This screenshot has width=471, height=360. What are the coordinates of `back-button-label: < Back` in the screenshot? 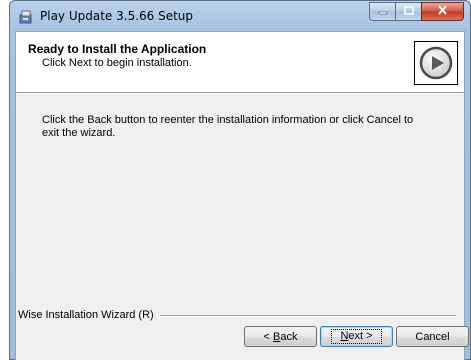 It's located at (280, 336).